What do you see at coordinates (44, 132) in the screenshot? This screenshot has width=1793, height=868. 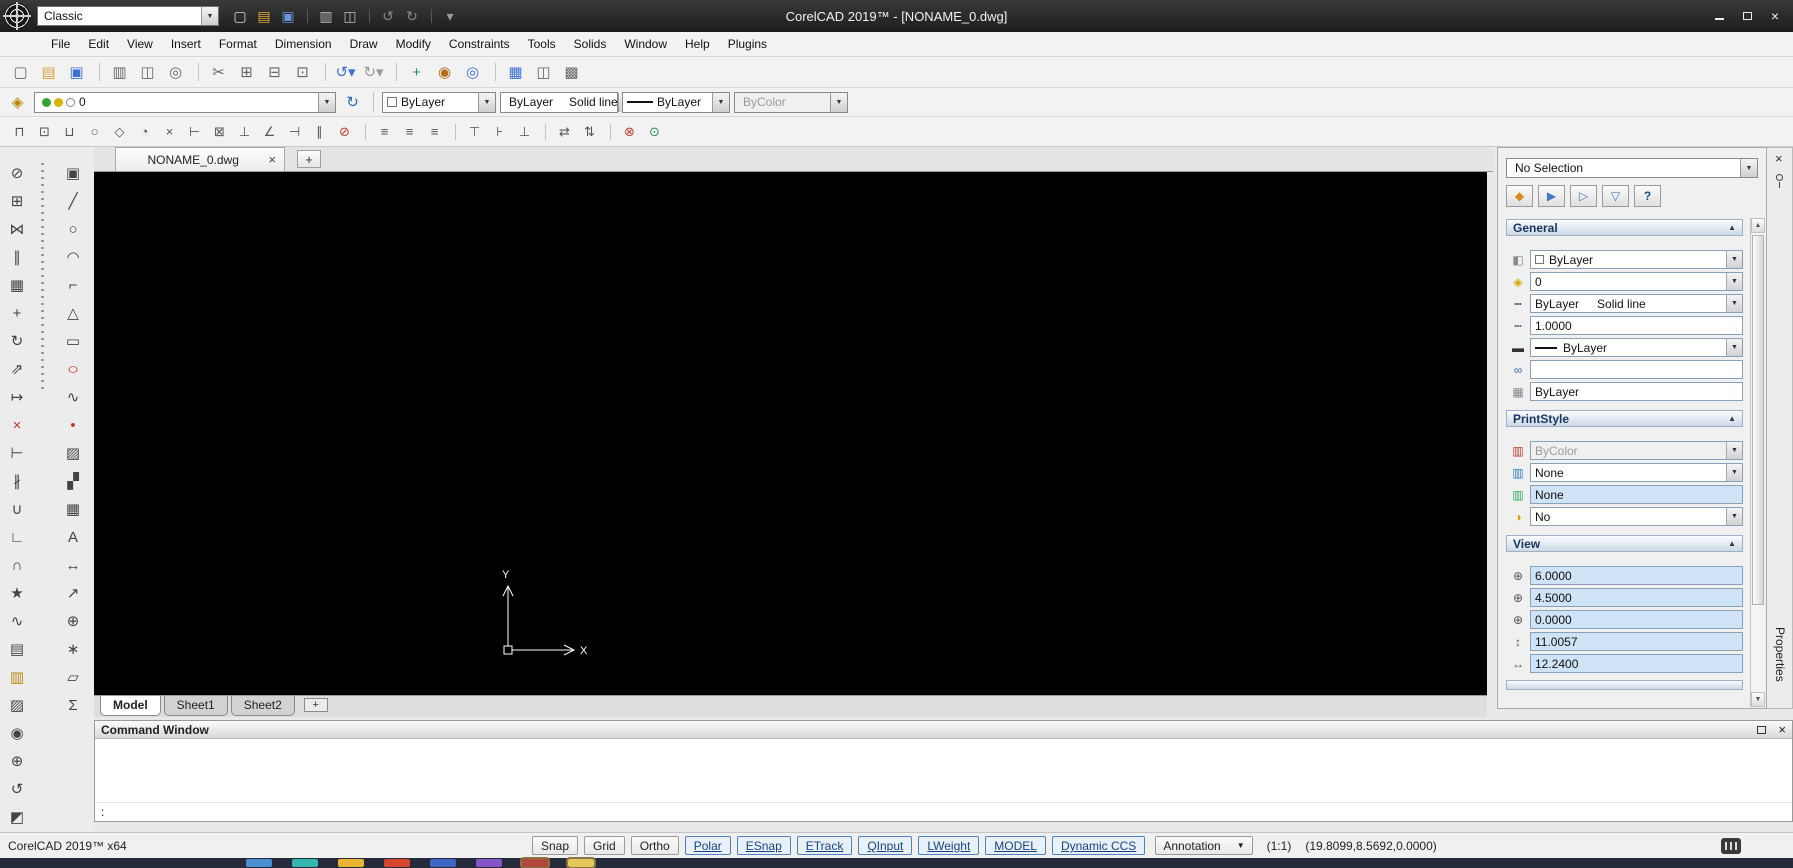 I see `esnap-endpoint-icon: ⊡` at bounding box center [44, 132].